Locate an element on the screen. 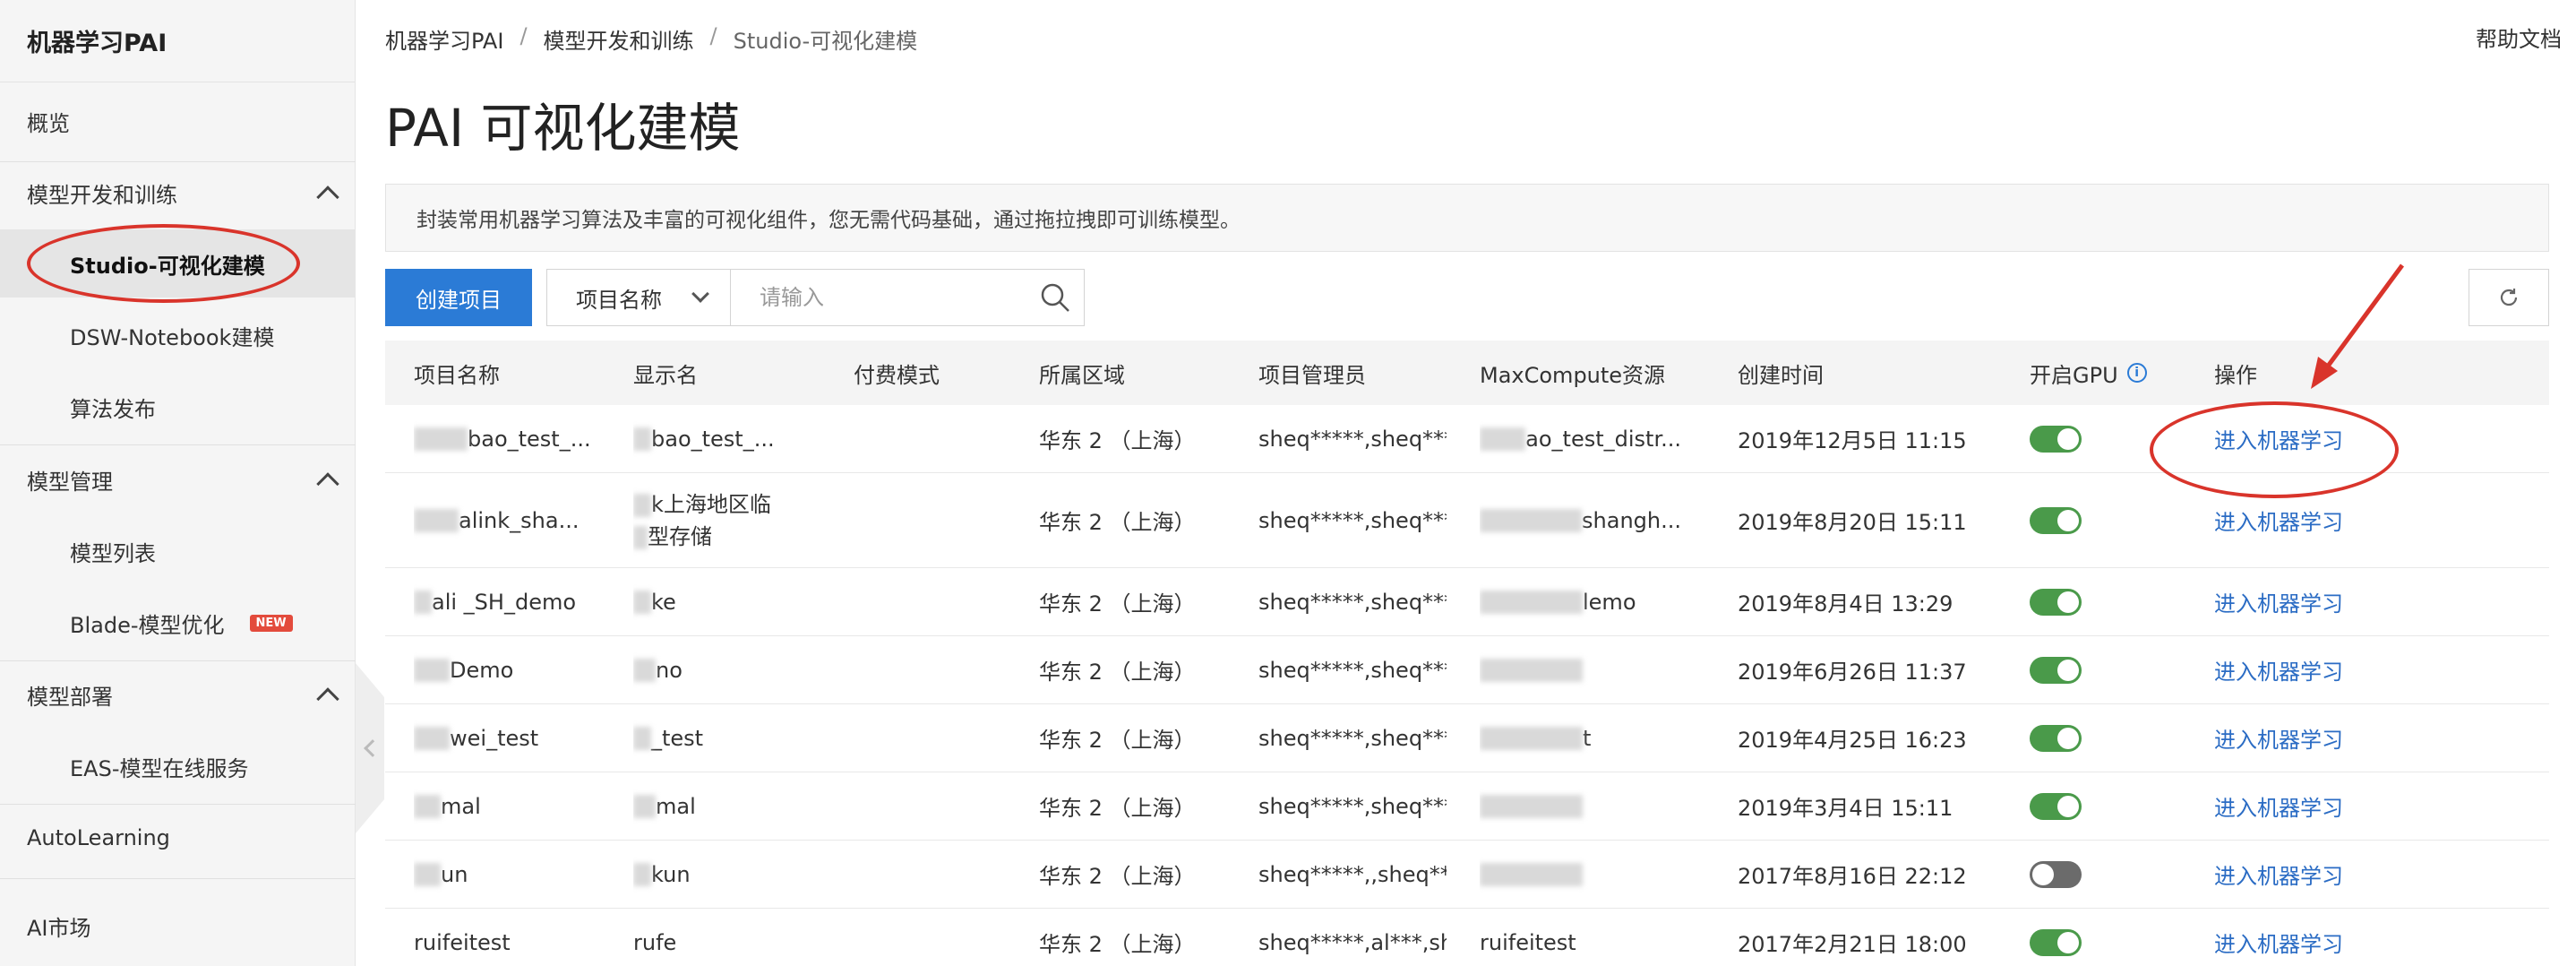 This screenshot has height=966, width=2576. sidebar-item-model-list: 模型列表 is located at coordinates (178, 551).